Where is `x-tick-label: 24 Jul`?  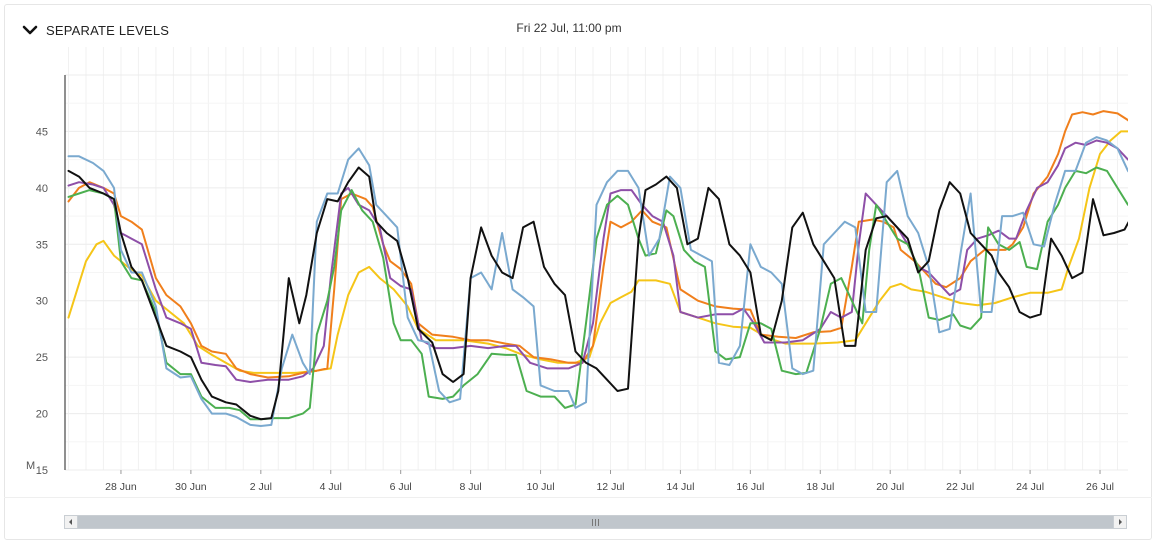 x-tick-label: 24 Jul is located at coordinates (1030, 487).